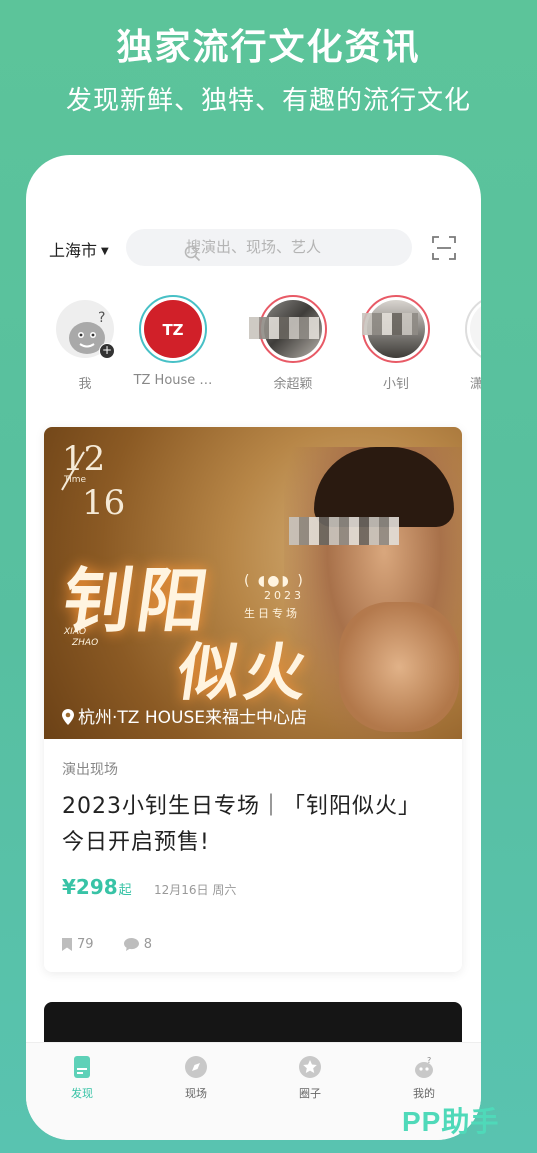 This screenshot has width=537, height=1153. I want to click on story-me: ? + 我, so click(85, 343).